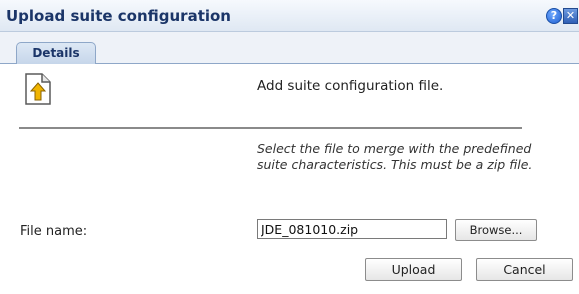 This screenshot has width=579, height=294. What do you see at coordinates (350, 86) in the screenshot?
I see `section-heading: Add suite configuration file.` at bounding box center [350, 86].